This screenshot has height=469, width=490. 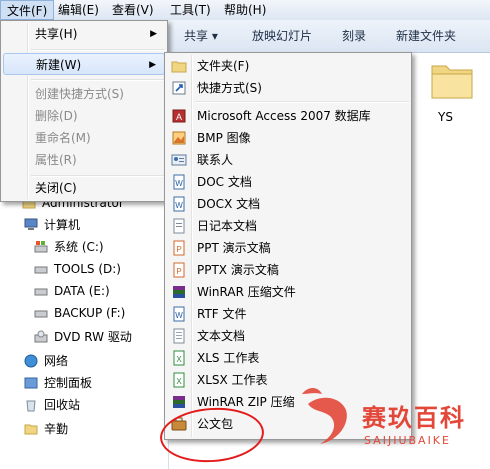 I want to click on nav-item-label: 回收站, so click(x=62, y=405).